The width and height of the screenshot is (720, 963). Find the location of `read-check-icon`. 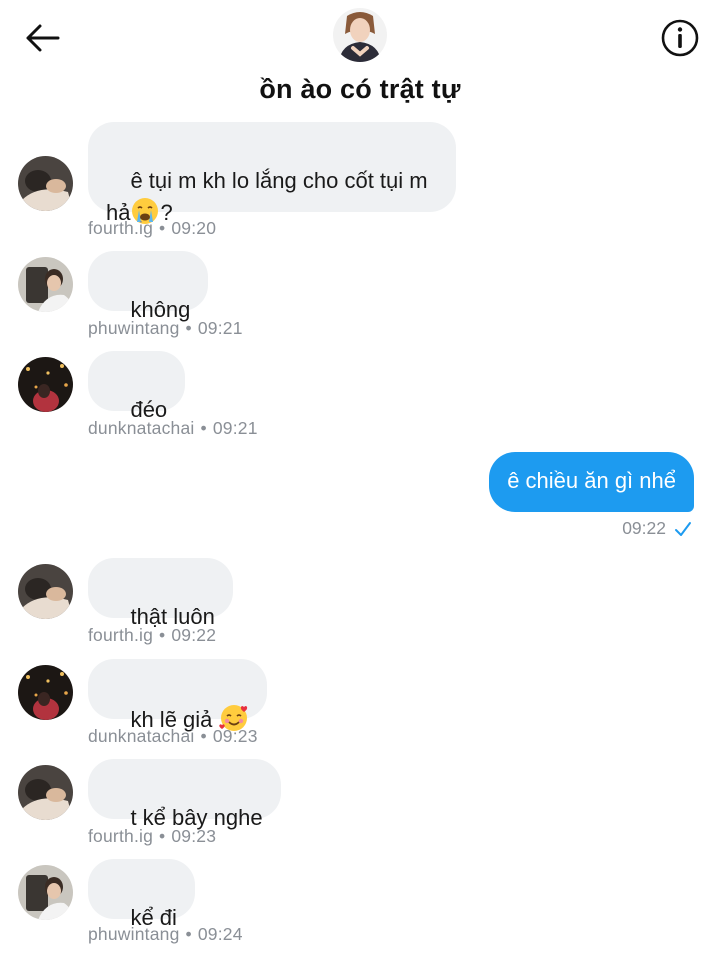

read-check-icon is located at coordinates (683, 528).